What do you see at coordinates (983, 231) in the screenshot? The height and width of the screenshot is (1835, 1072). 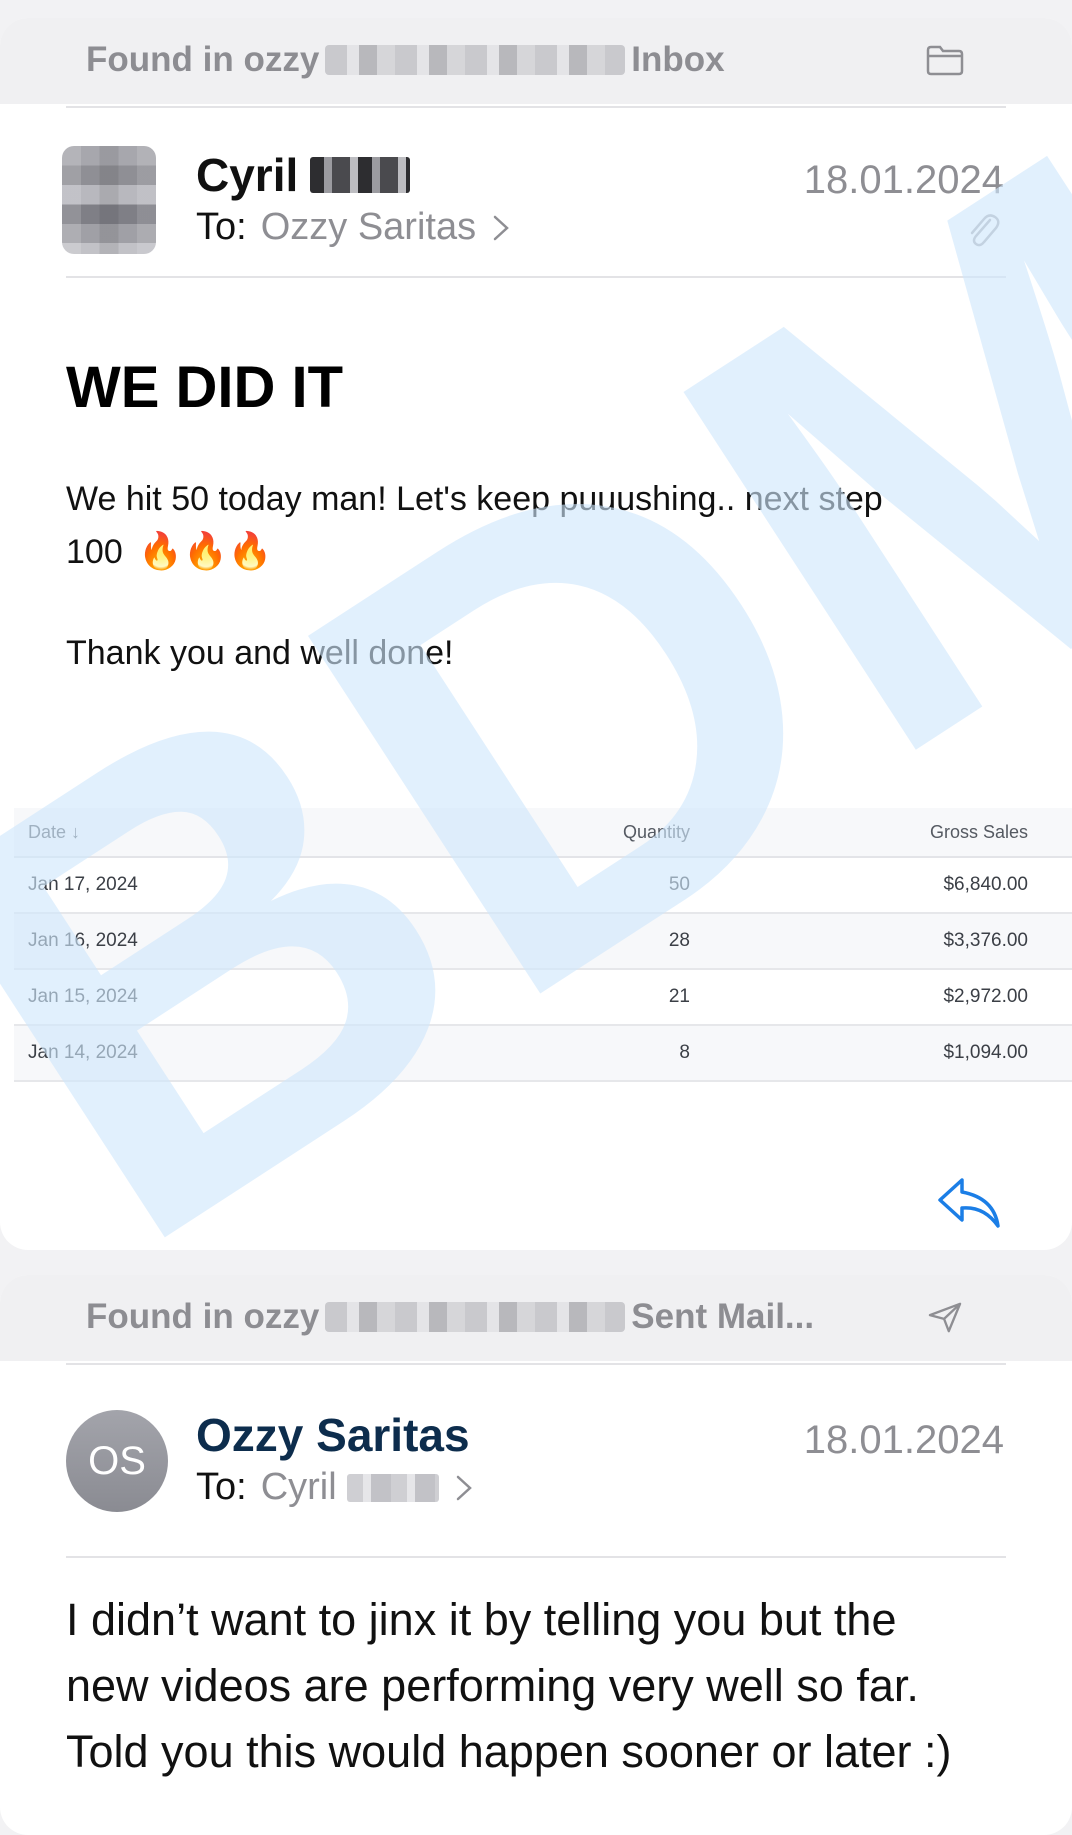 I see `paperclip-icon` at bounding box center [983, 231].